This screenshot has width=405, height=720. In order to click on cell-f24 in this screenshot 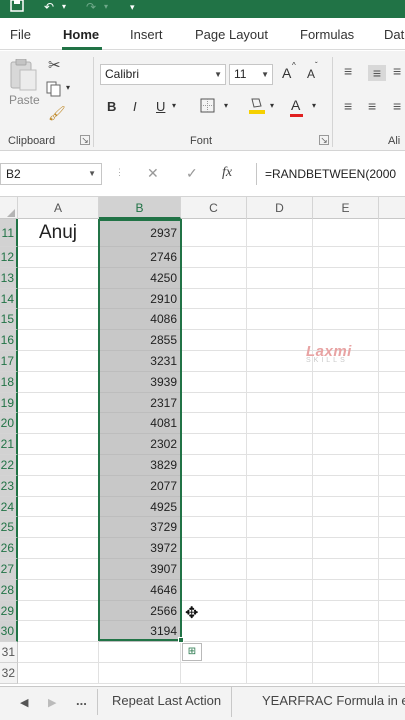, I will do `click(392, 507)`.